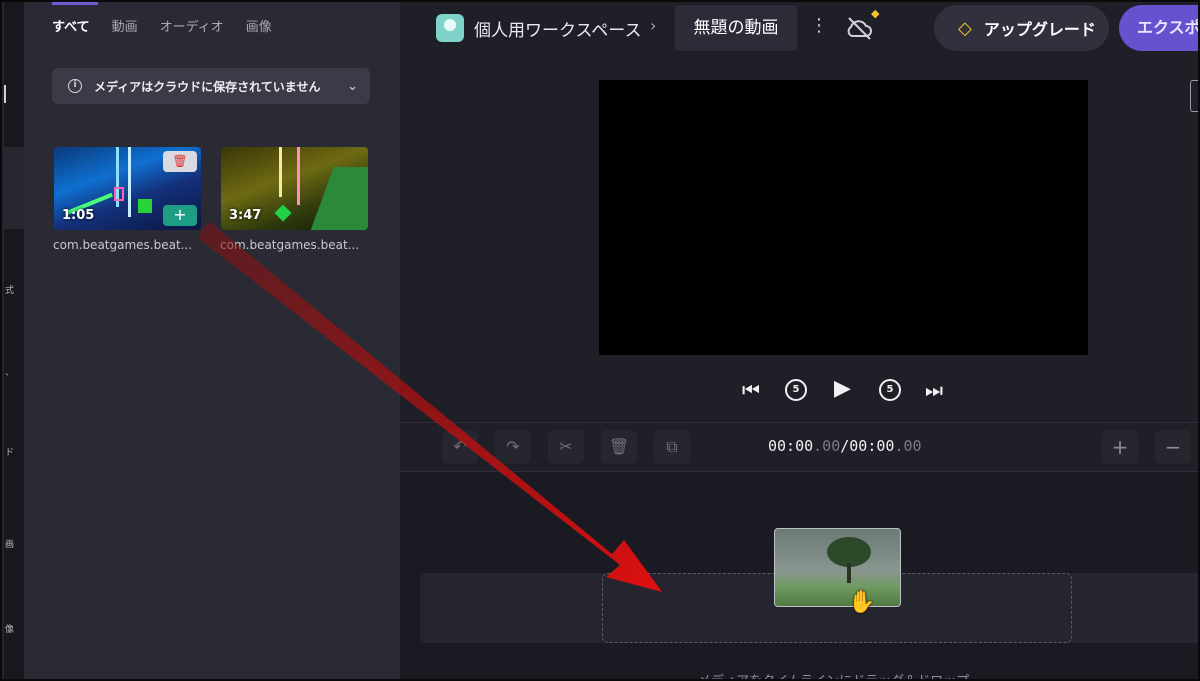 The height and width of the screenshot is (681, 1200). I want to click on project-title: 無題の動画, so click(736, 28).